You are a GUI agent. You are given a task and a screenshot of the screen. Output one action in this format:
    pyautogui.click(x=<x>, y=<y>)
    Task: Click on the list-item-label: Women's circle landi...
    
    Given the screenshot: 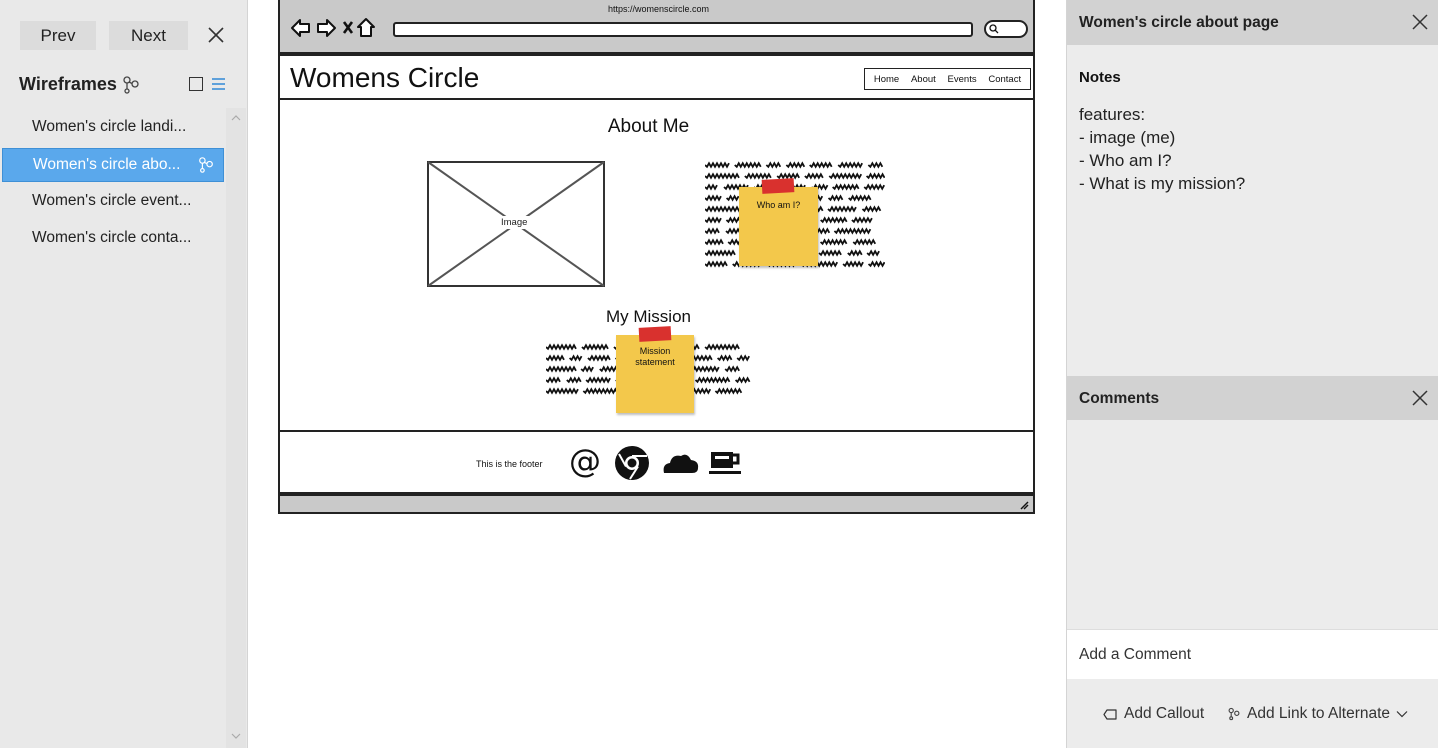 What is the action you would take?
    pyautogui.click(x=109, y=126)
    